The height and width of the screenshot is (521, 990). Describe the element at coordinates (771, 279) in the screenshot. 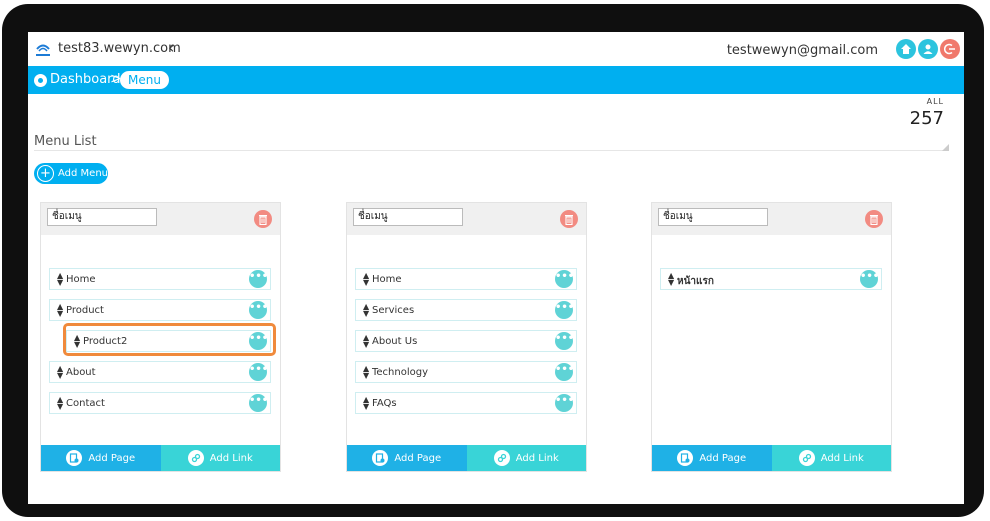

I see `menu-item: ▲ ▼ หน้าแรก •••` at that location.